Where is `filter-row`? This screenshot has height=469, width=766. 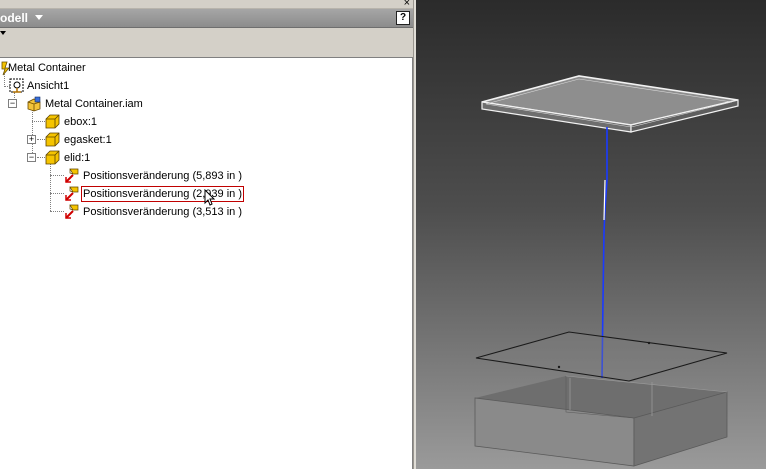 filter-row is located at coordinates (208, 42).